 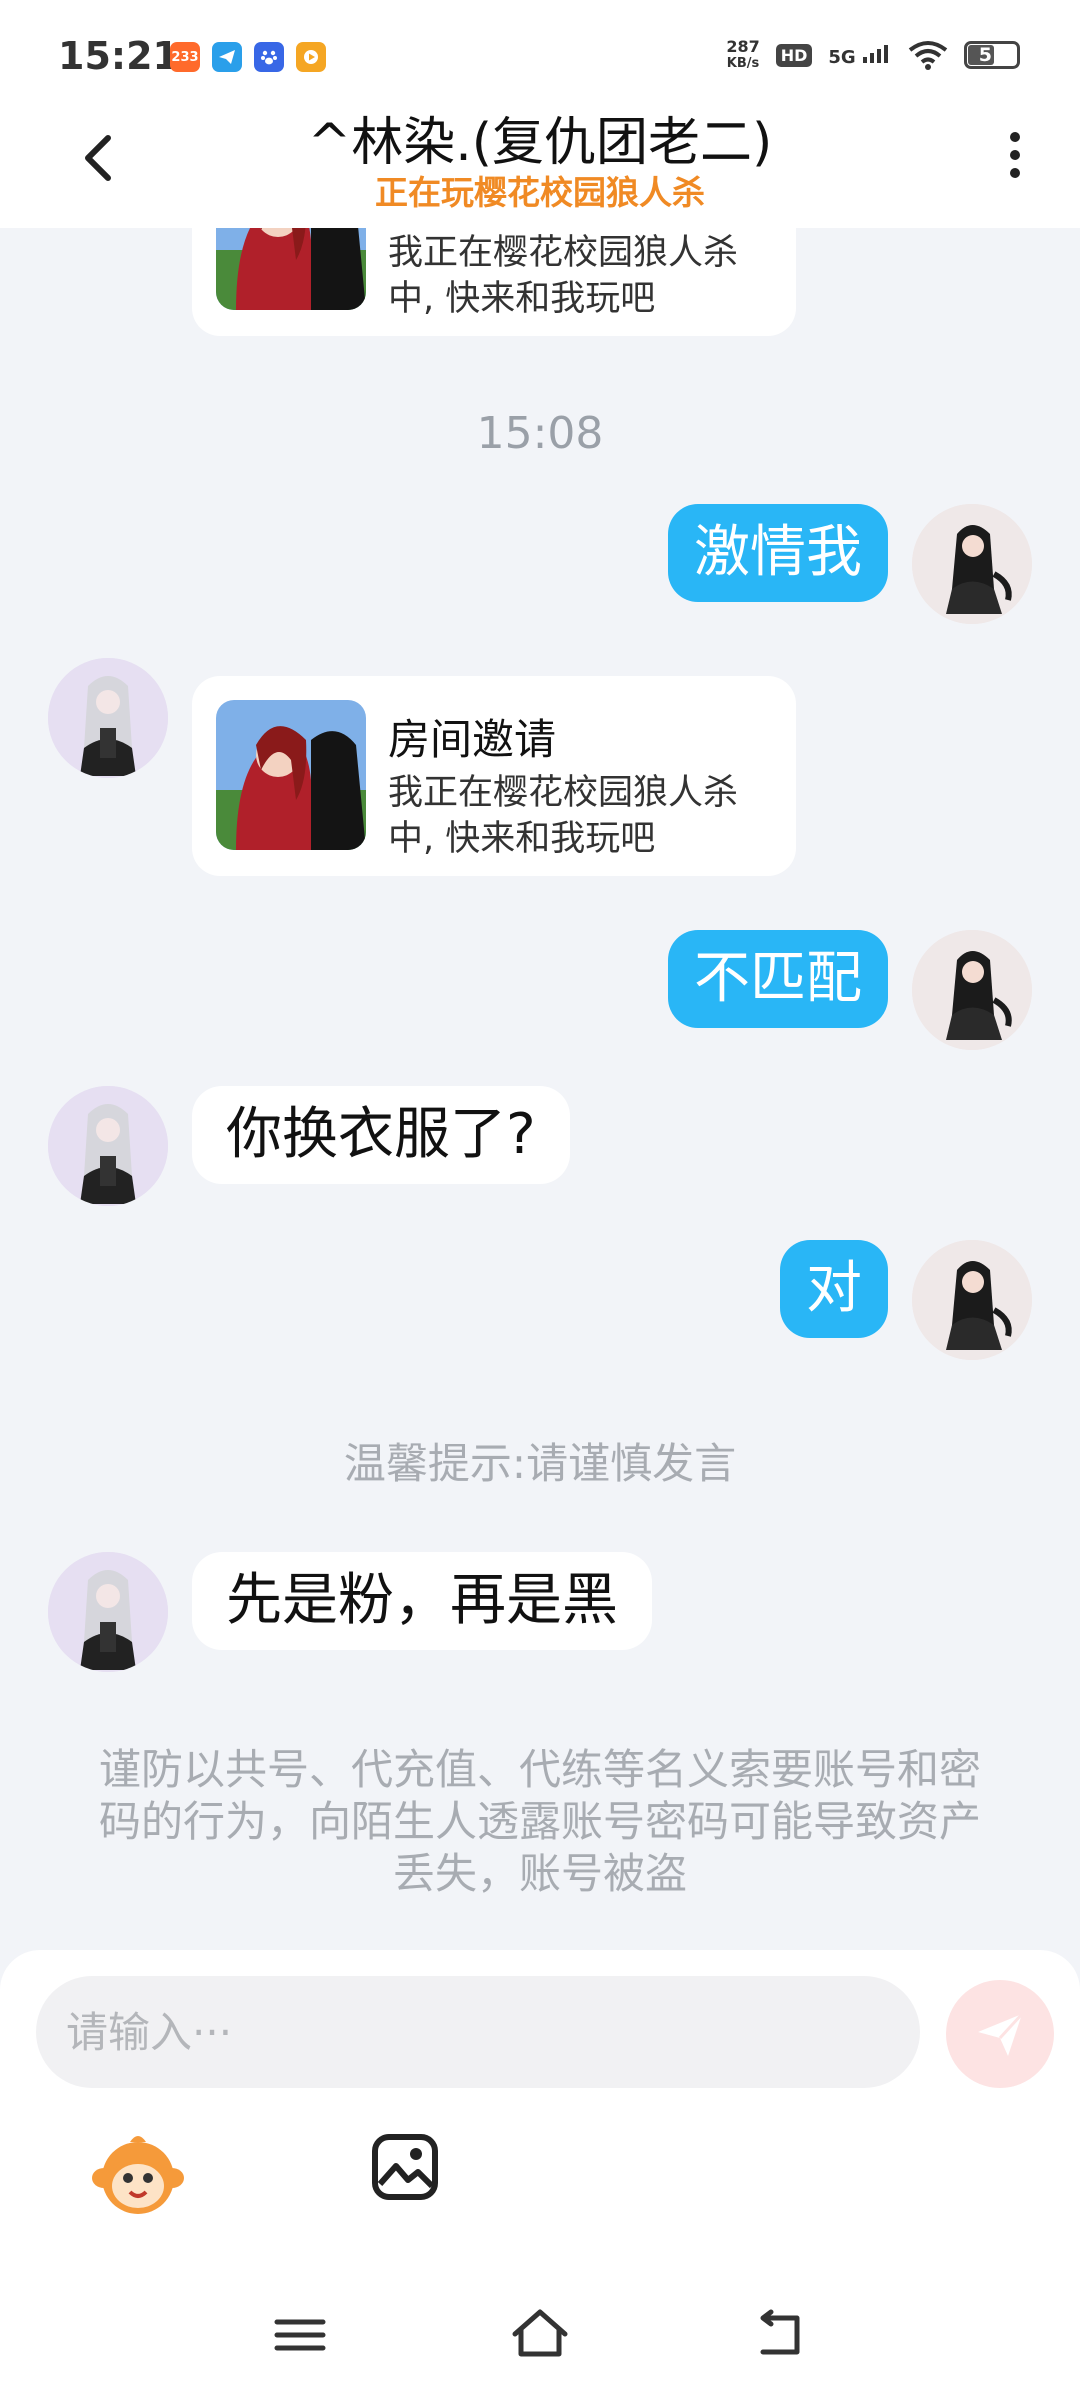 What do you see at coordinates (743, 63) in the screenshot?
I see `net-speed-unit: KB/s` at bounding box center [743, 63].